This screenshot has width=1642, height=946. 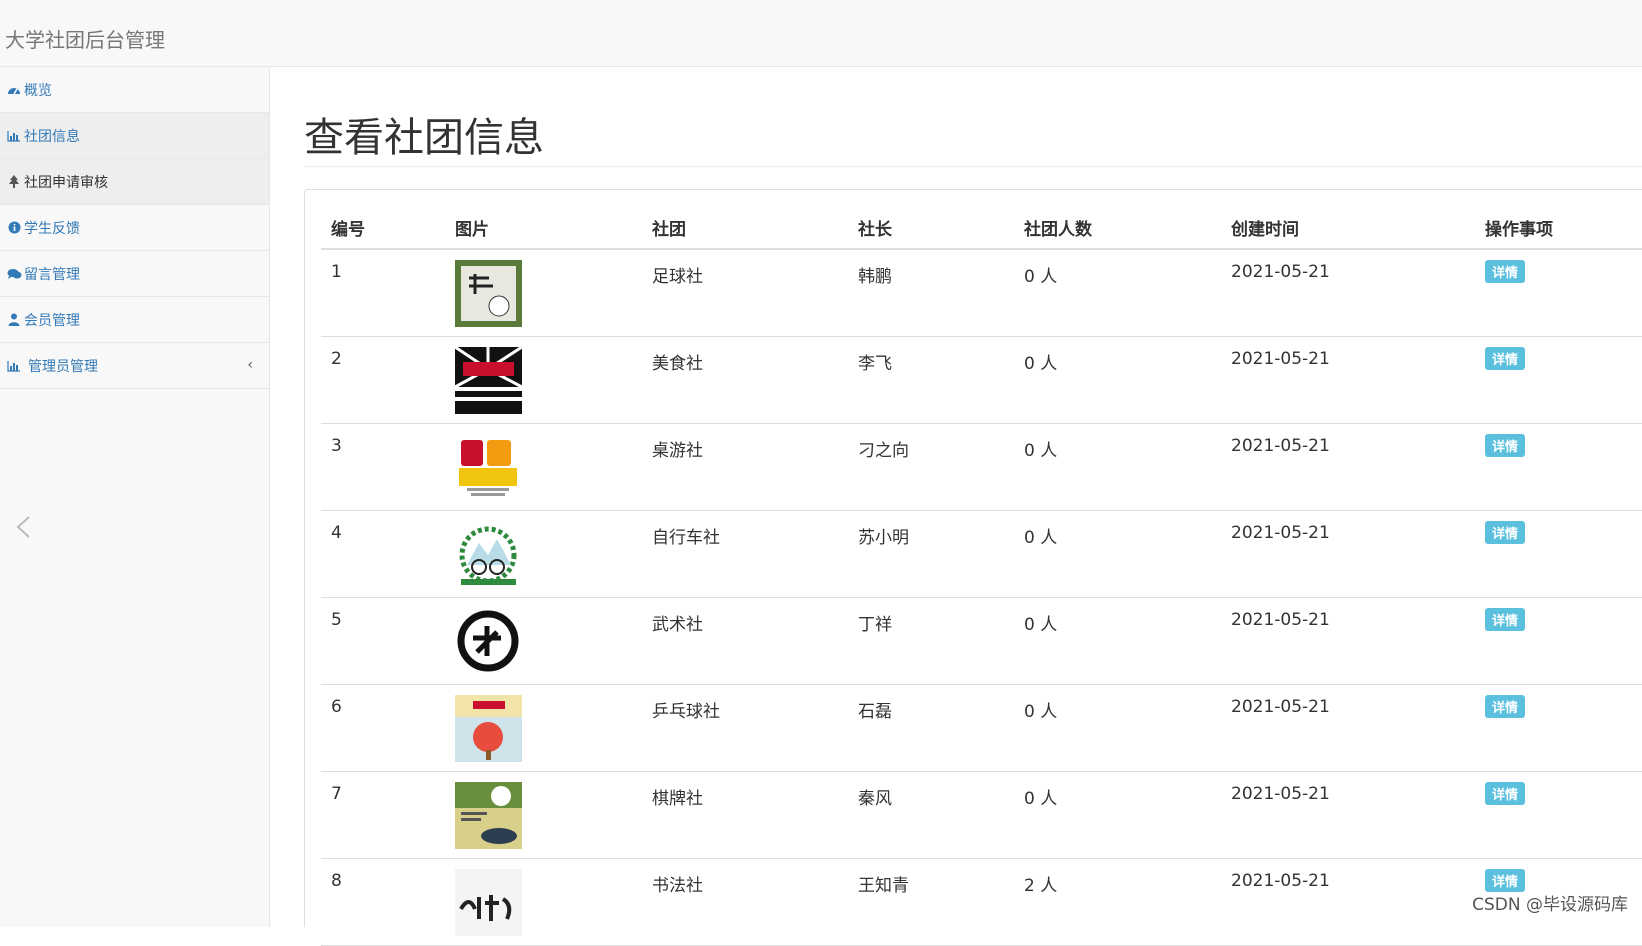 What do you see at coordinates (424, 134) in the screenshot?
I see `page-title: 查看社团信息` at bounding box center [424, 134].